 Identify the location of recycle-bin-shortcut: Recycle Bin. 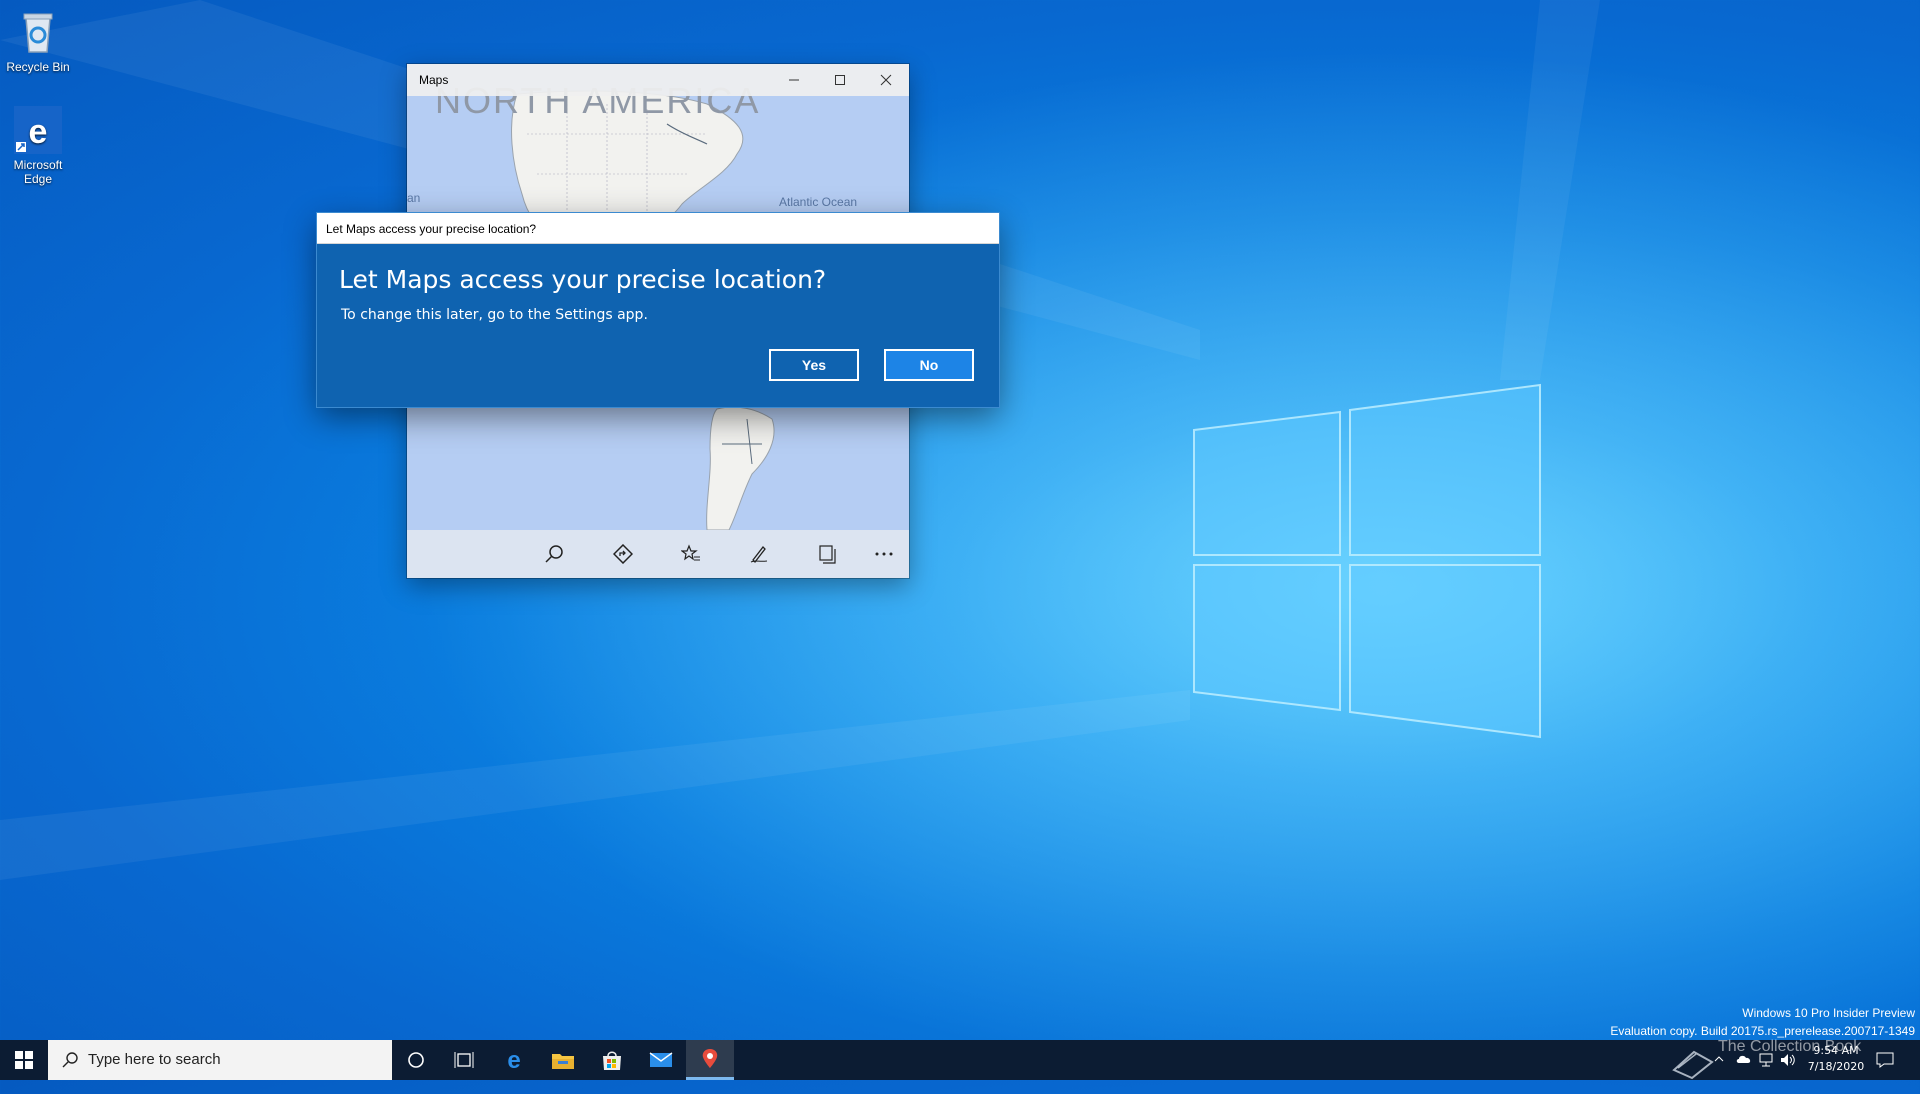
(39, 41).